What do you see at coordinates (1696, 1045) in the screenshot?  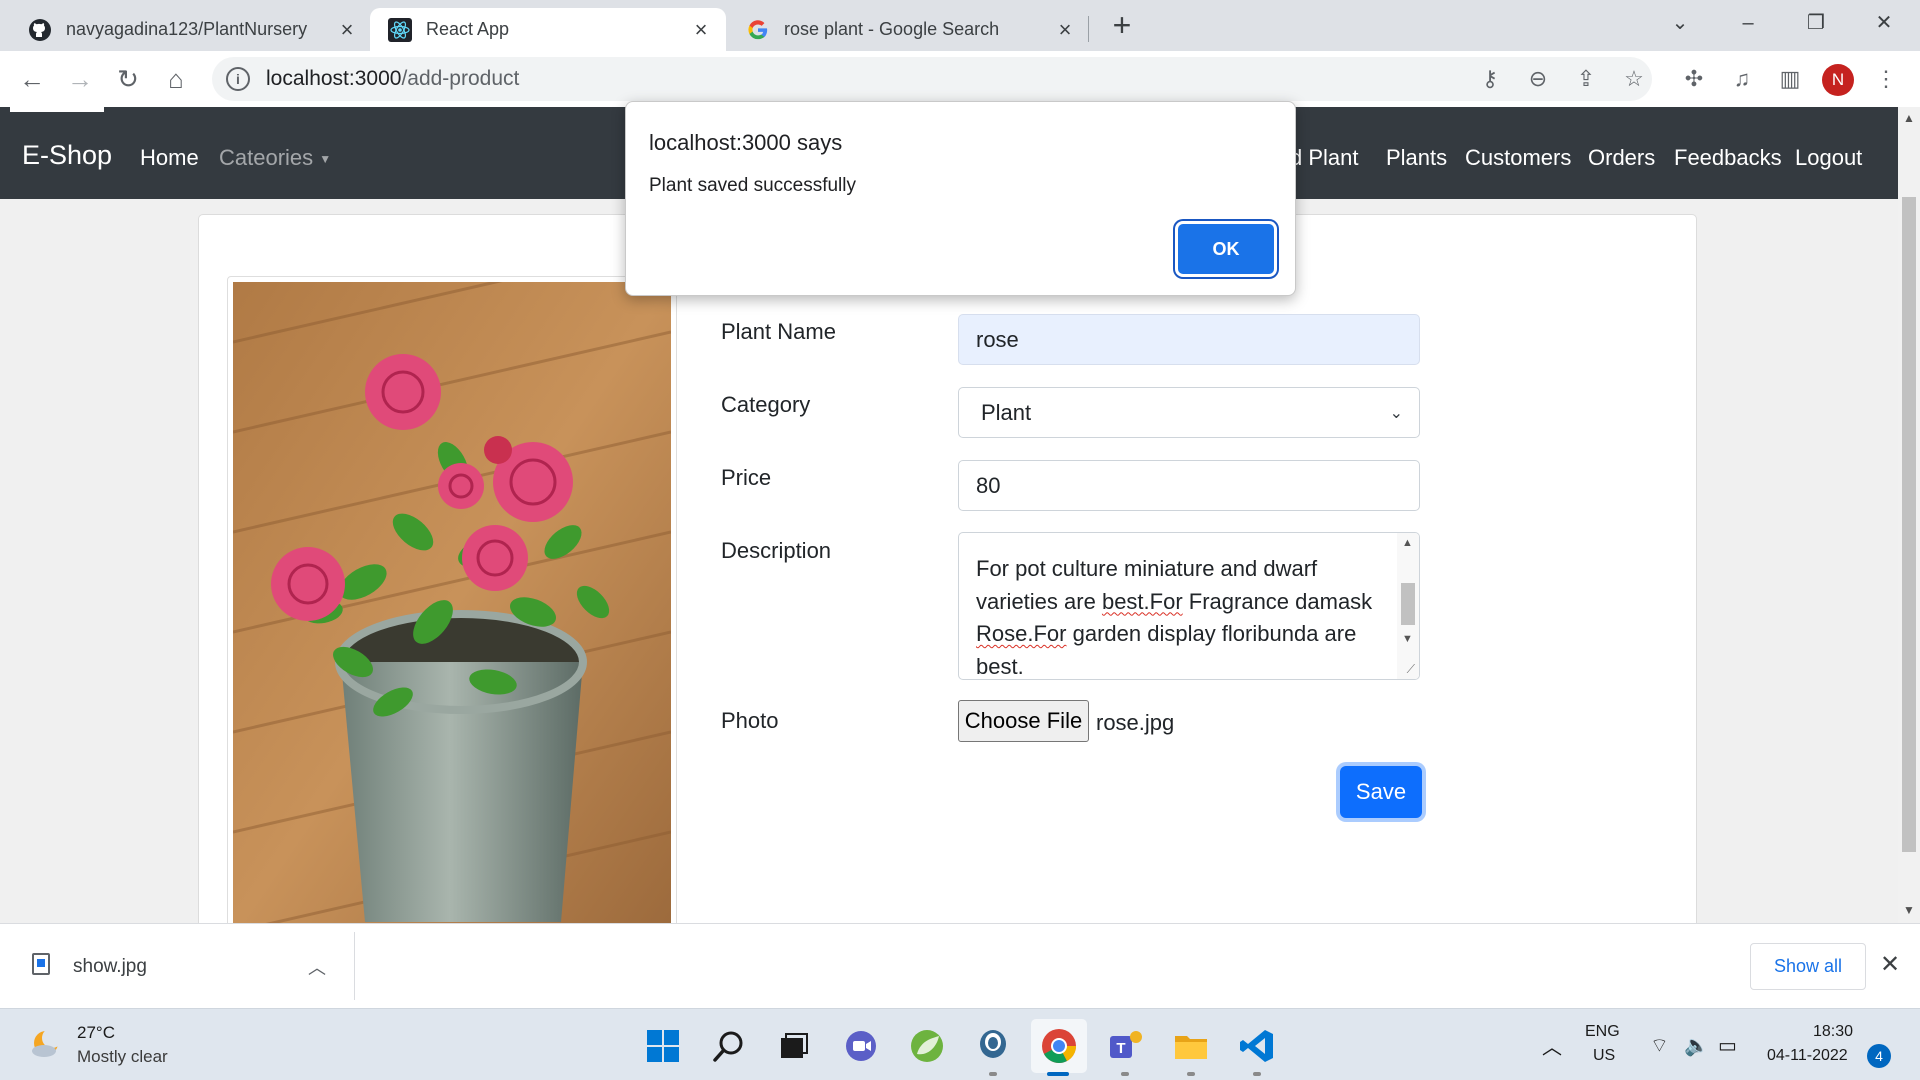 I see `volume-icon: 🔈` at bounding box center [1696, 1045].